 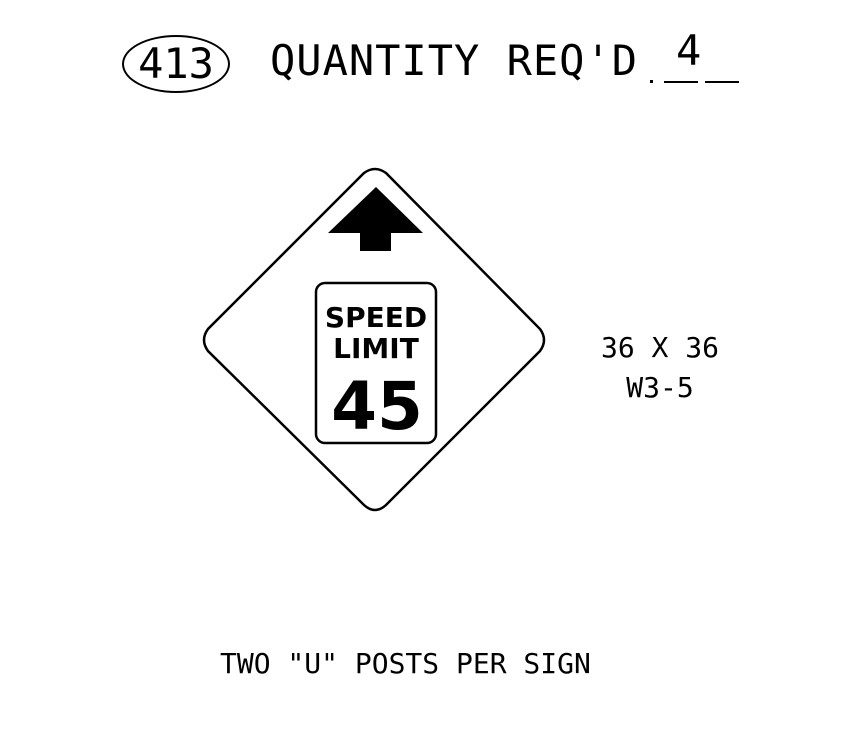 I want to click on sign-id-oval: 413, so click(x=176, y=64).